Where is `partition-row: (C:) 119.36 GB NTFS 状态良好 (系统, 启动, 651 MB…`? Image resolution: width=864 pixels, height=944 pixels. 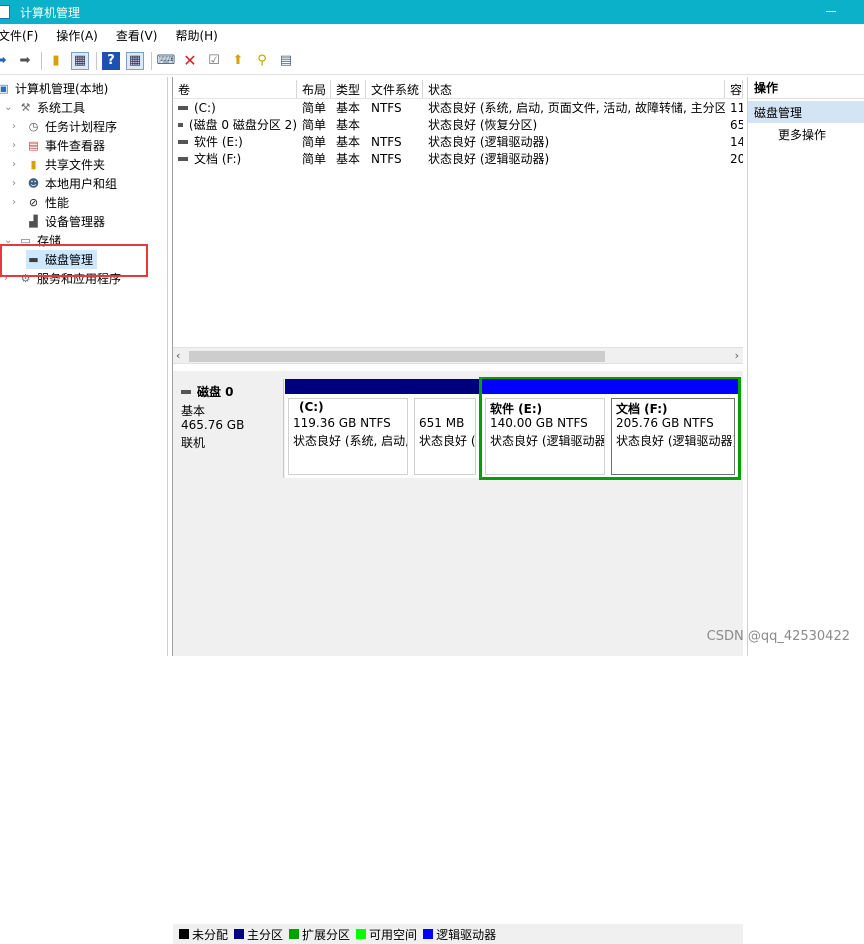
partition-row: (C:) 119.36 GB NTFS 状态良好 (系统, 启动, 651 MB… is located at coordinates (513, 428).